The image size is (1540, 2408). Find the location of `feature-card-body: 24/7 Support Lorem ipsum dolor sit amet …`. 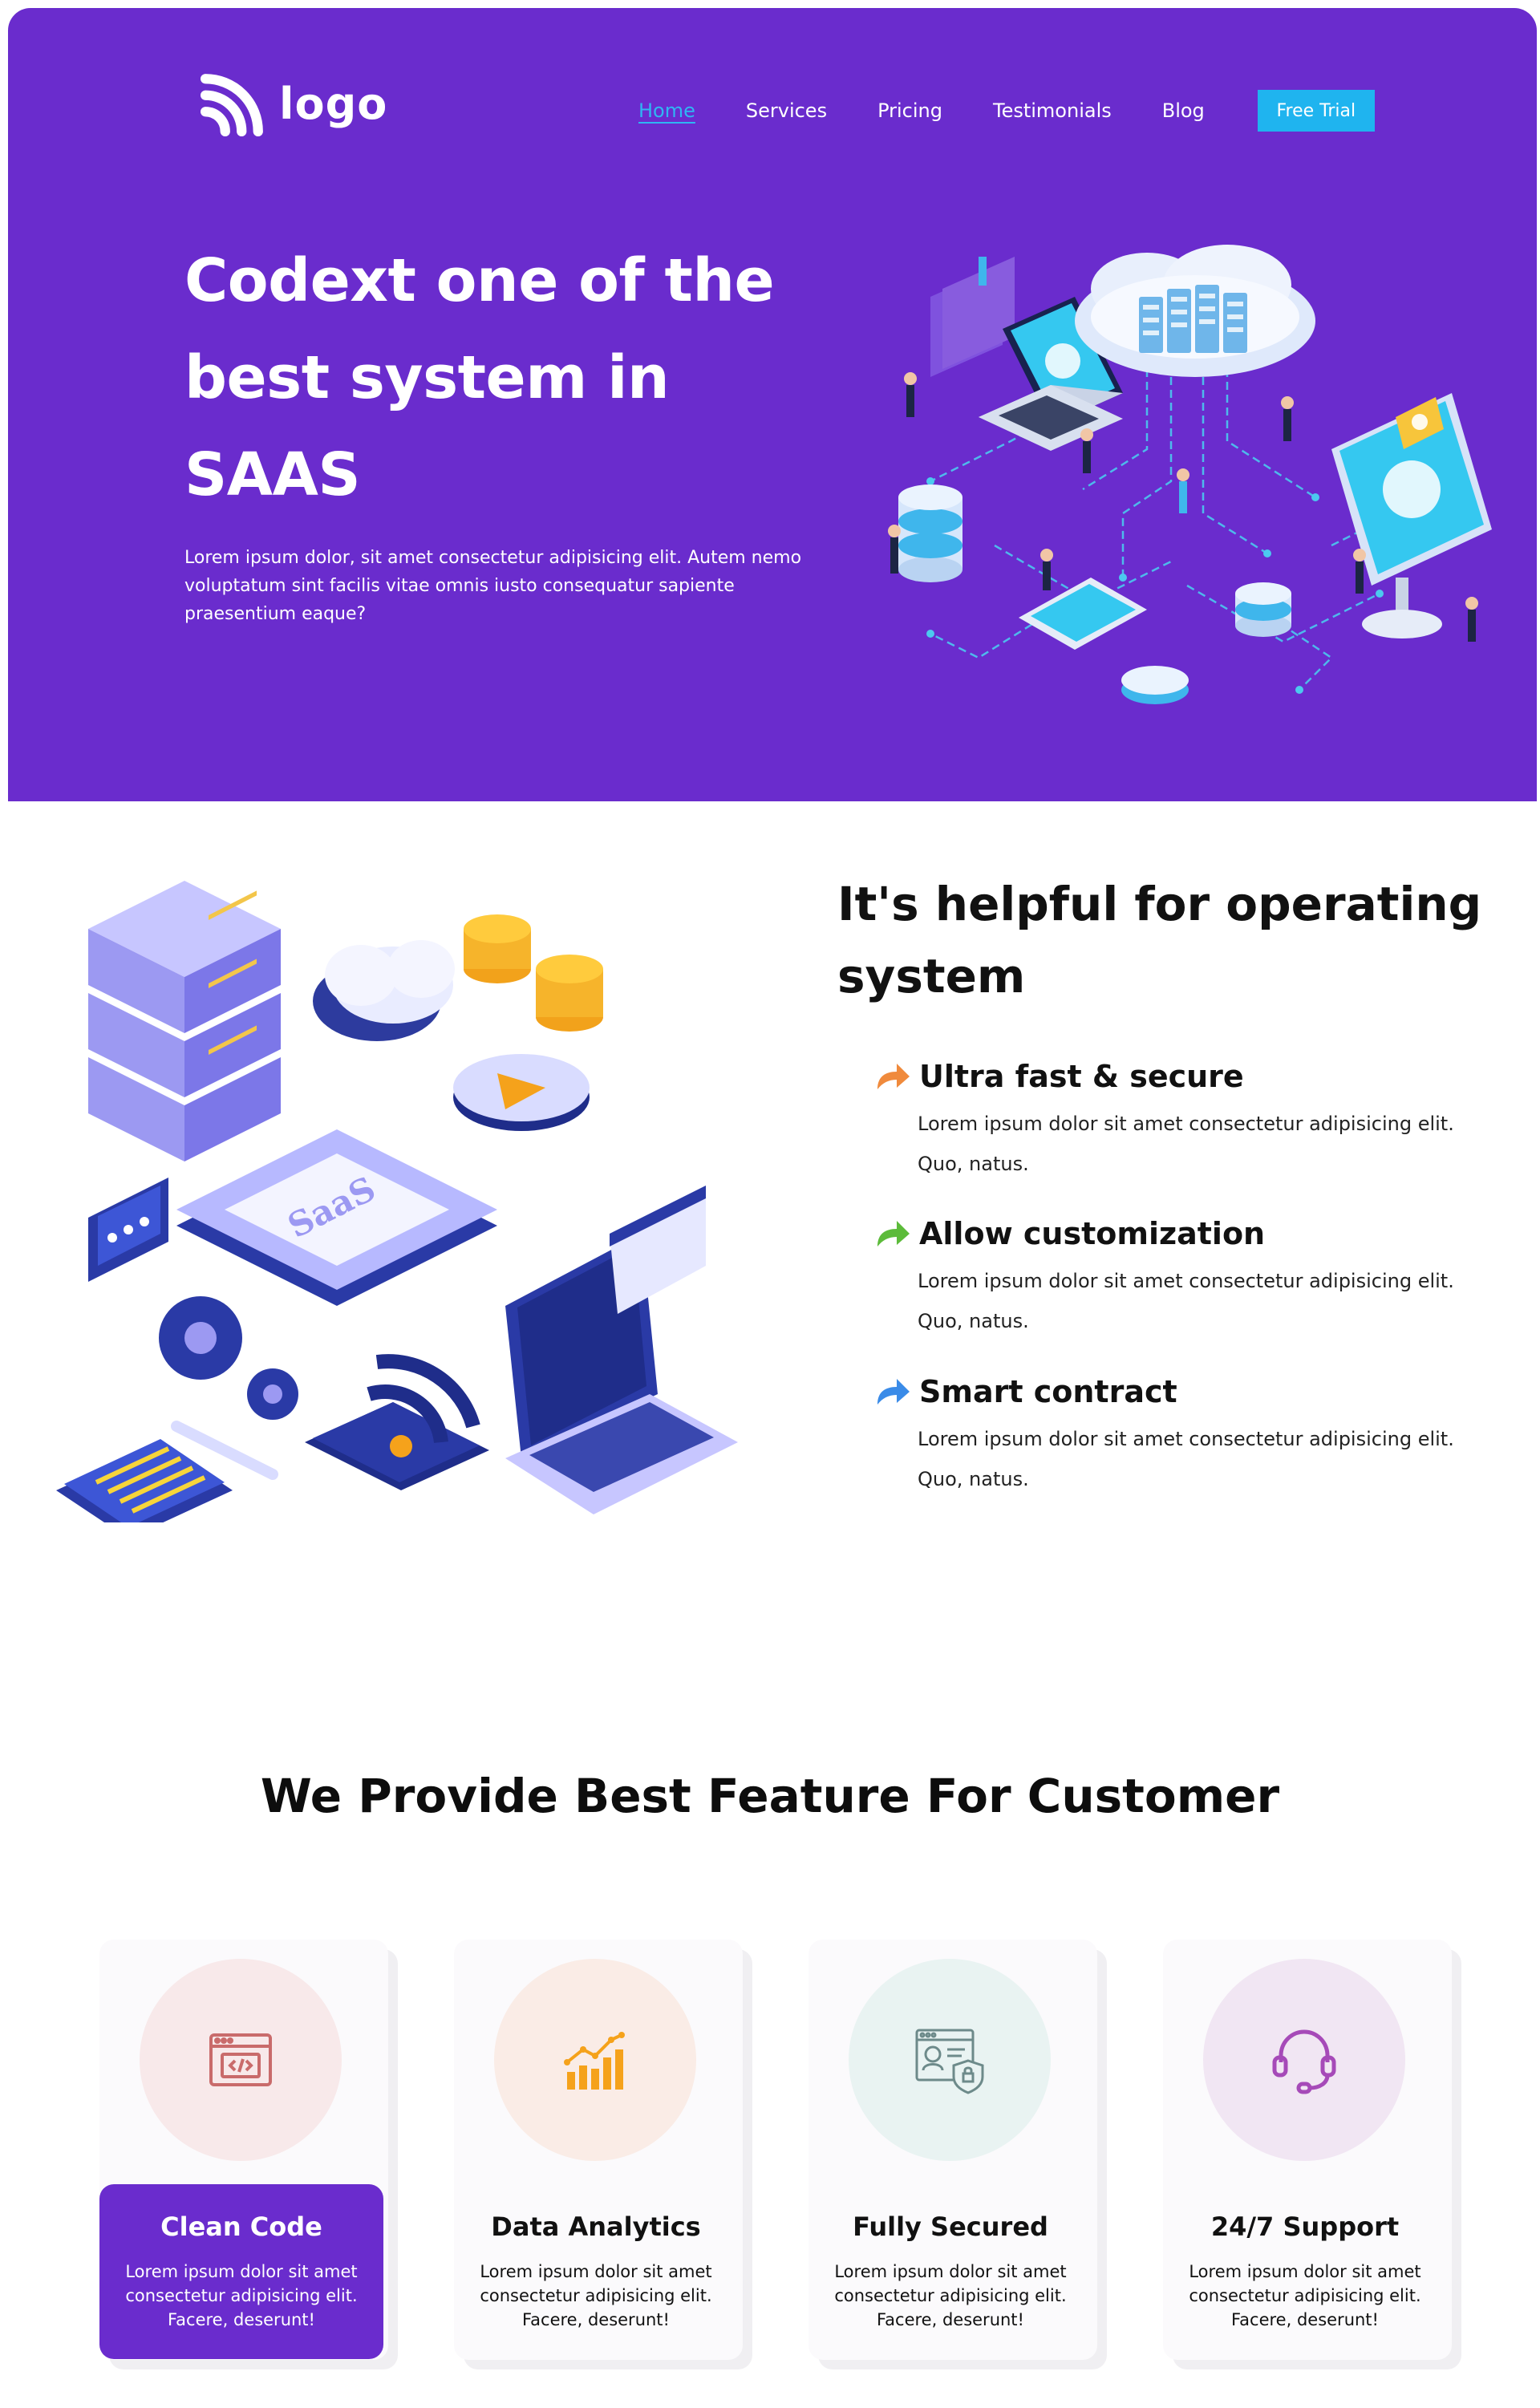

feature-card-body: 24/7 Support Lorem ipsum dolor sit amet … is located at coordinates (1305, 2271).